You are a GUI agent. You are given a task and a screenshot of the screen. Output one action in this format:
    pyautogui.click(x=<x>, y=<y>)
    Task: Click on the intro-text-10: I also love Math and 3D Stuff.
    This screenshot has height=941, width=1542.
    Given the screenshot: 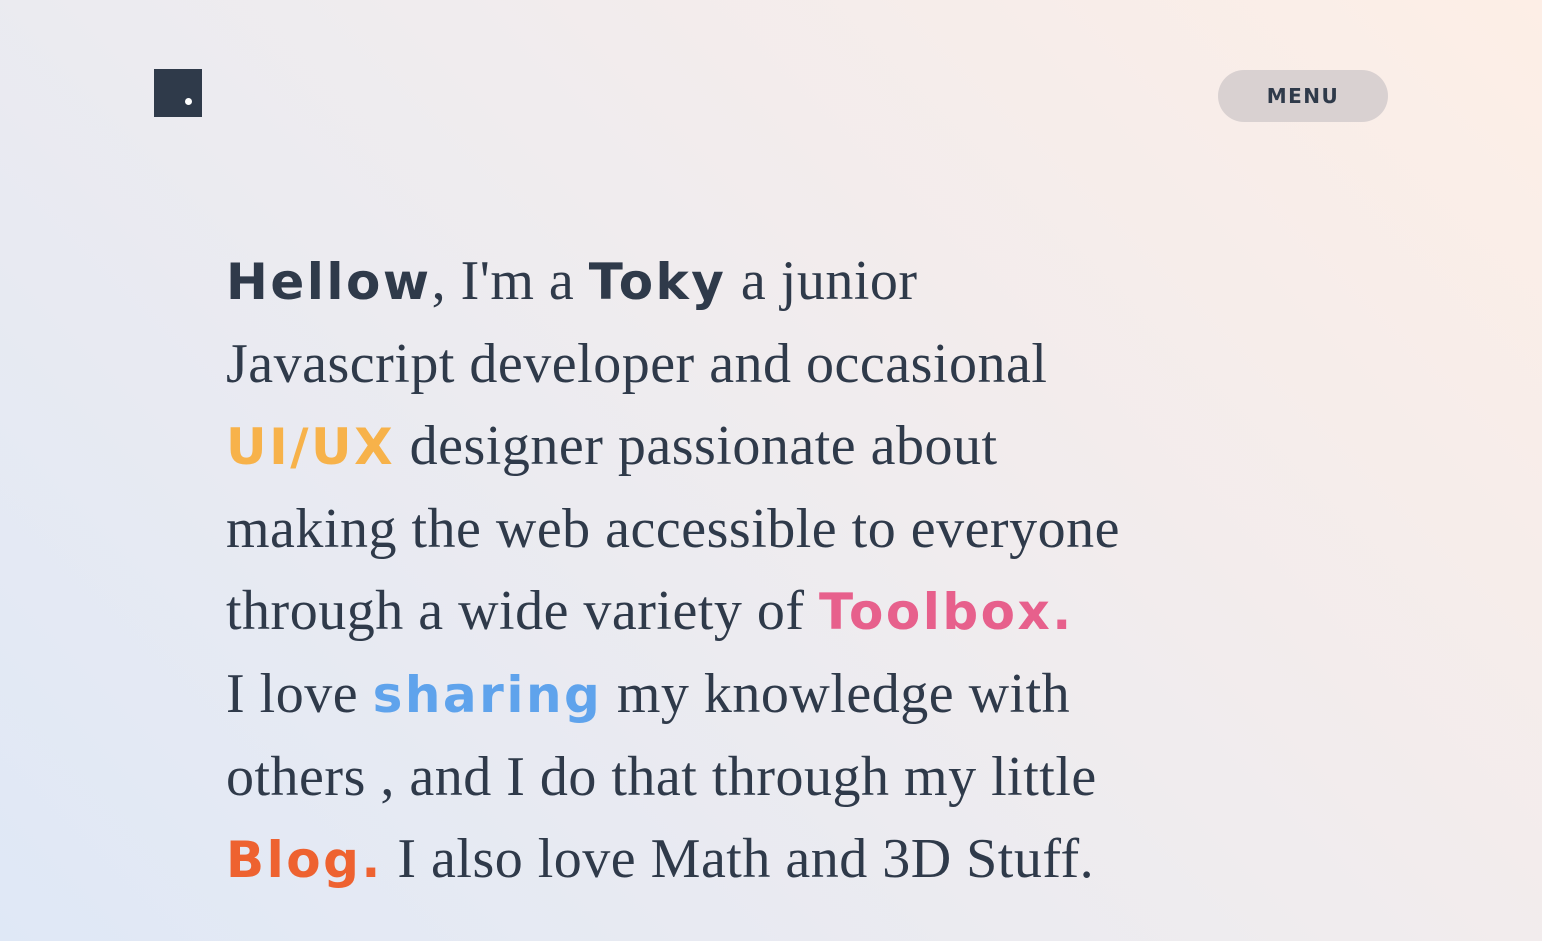 What is the action you would take?
    pyautogui.click(x=738, y=859)
    